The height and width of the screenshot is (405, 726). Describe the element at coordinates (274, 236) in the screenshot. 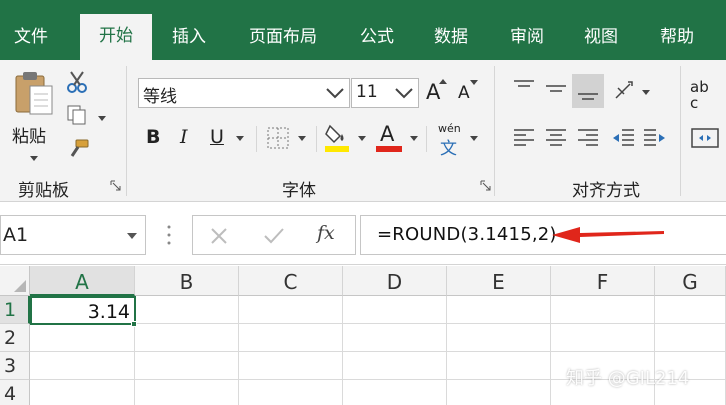

I see `confirm-entry-icon` at that location.